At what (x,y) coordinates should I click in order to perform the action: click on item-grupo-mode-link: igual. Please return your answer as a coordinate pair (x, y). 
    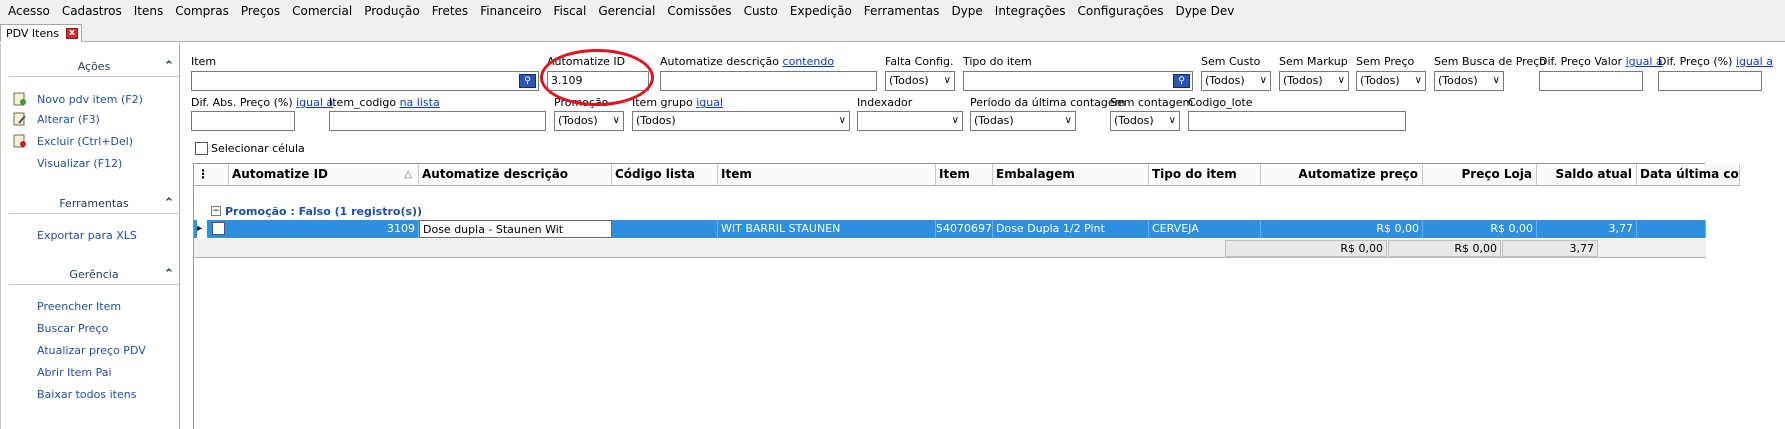
    Looking at the image, I should click on (709, 102).